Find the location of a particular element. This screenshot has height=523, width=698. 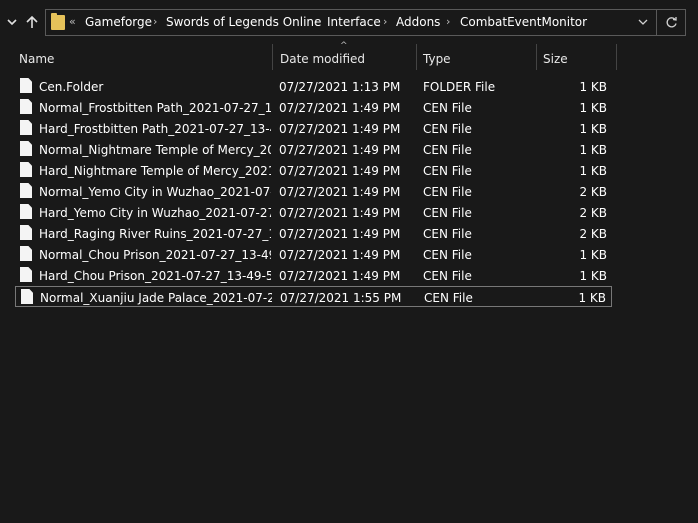

file-type: FOLDER File is located at coordinates (459, 87).